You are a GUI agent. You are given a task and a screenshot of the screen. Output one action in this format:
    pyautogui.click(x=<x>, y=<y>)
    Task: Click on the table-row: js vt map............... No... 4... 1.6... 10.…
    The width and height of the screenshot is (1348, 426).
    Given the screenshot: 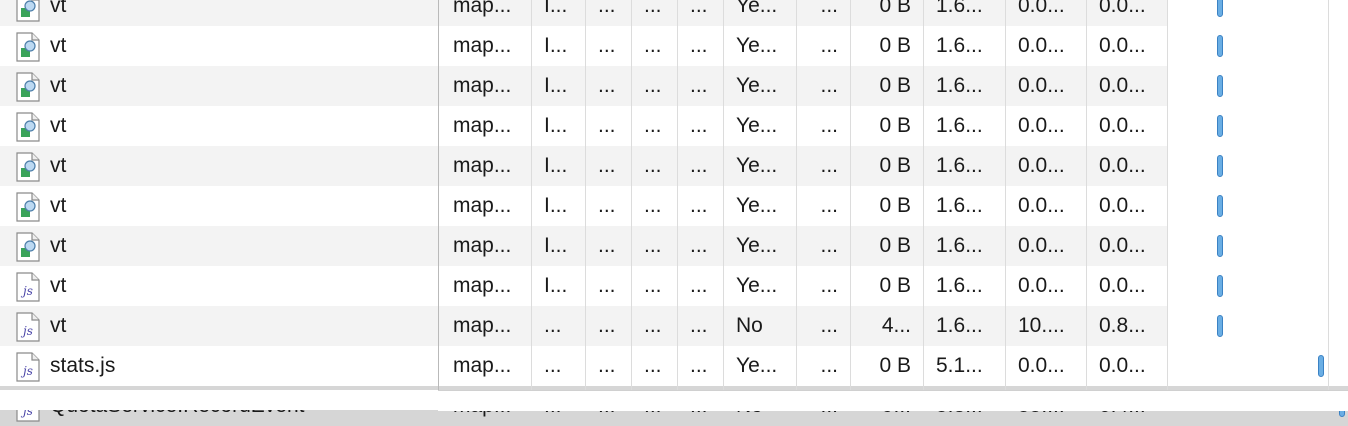 What is the action you would take?
    pyautogui.click(x=674, y=326)
    